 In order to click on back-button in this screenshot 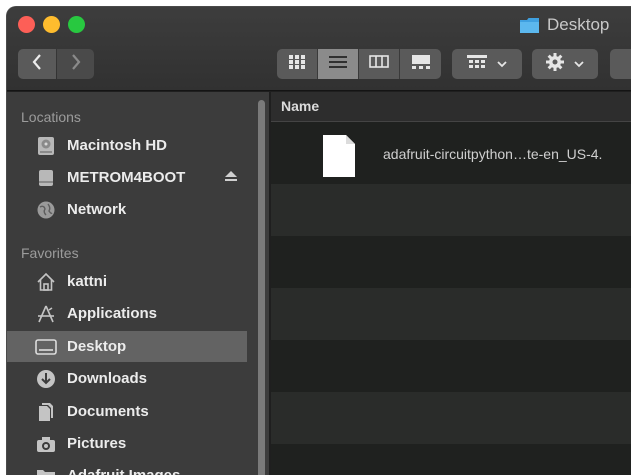, I will do `click(37, 64)`.